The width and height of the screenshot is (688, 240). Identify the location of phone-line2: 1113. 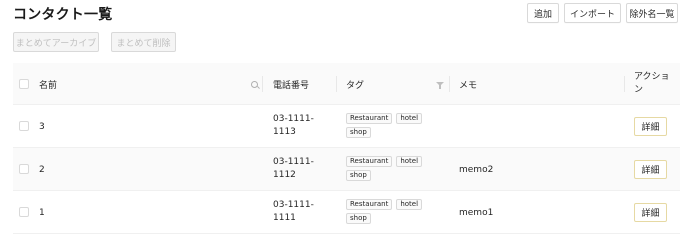
(284, 132).